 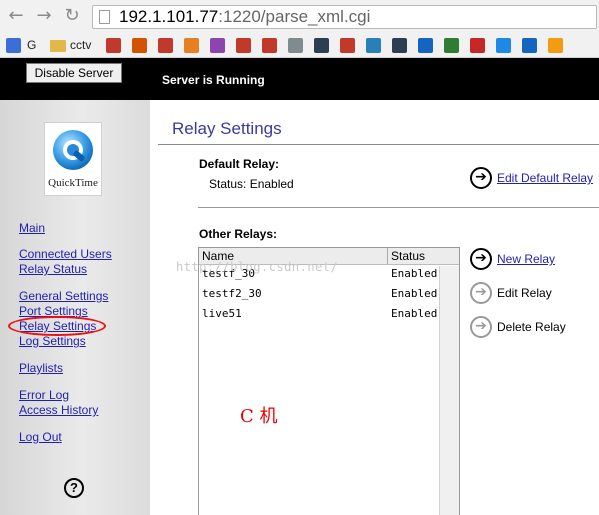 What do you see at coordinates (398, 207) in the screenshot?
I see `section-divider` at bounding box center [398, 207].